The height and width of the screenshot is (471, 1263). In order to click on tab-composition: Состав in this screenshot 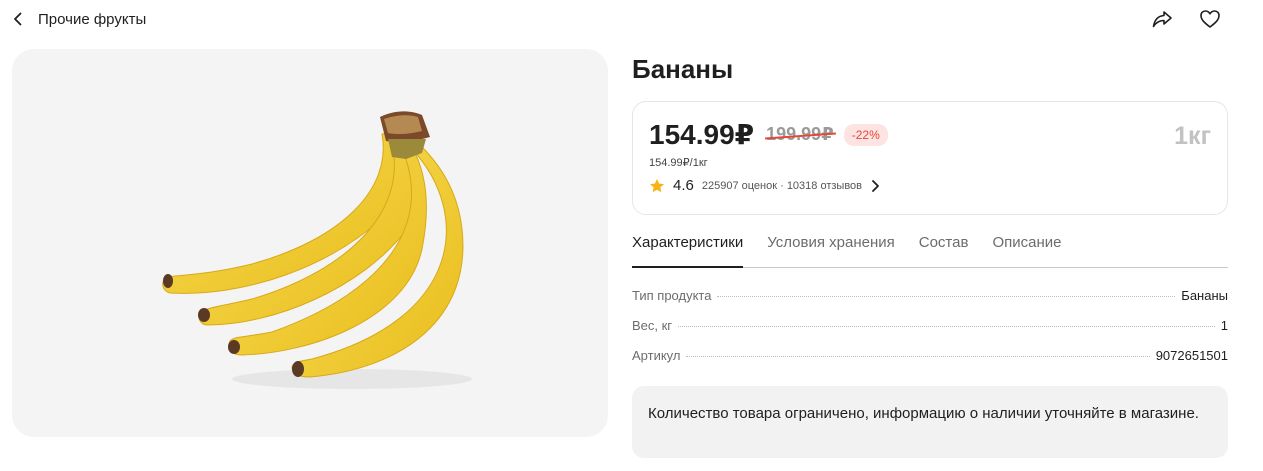, I will do `click(944, 249)`.